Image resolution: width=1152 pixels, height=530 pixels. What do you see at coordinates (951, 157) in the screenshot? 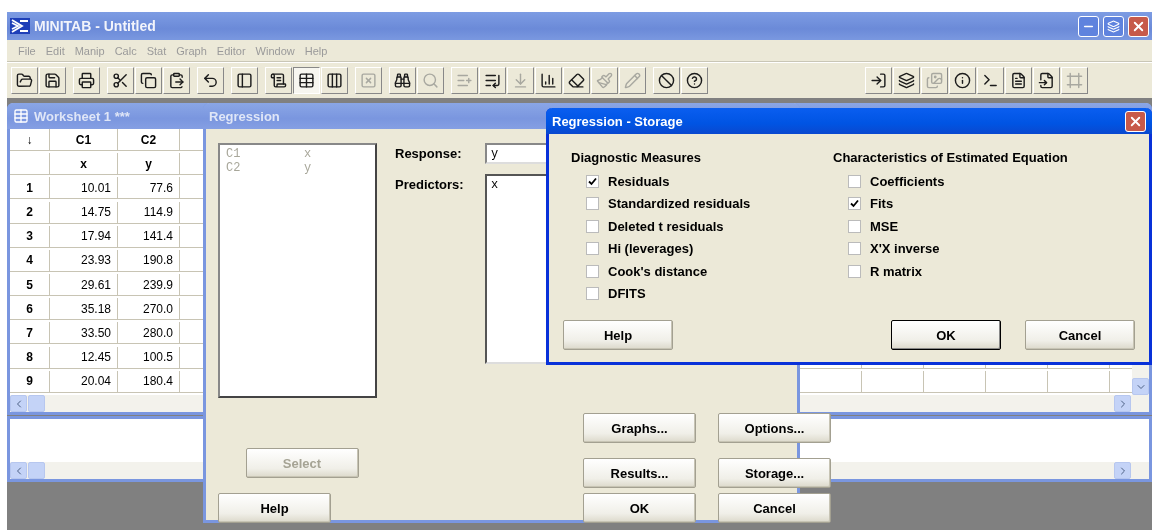
I see `group-title: Characteristics of Estimated Equation` at bounding box center [951, 157].